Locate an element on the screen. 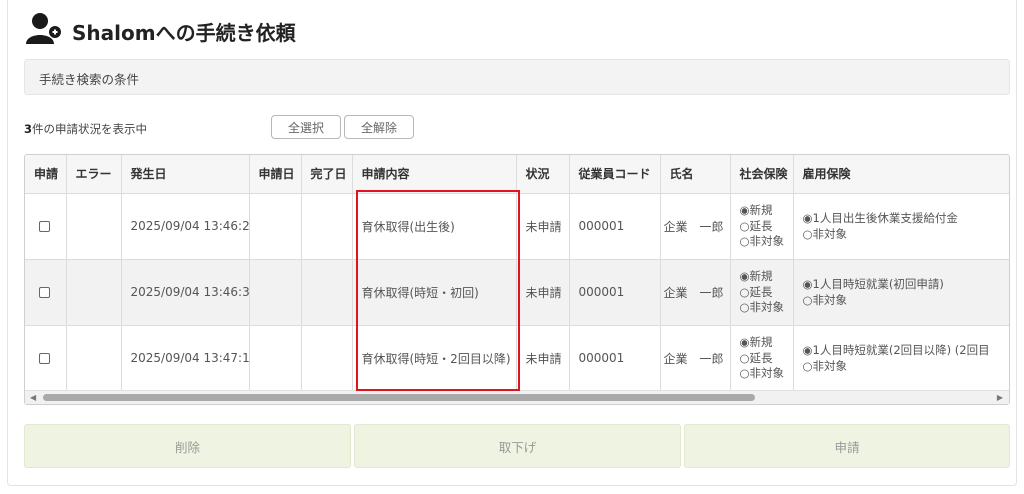 This screenshot has height=494, width=1024. employment-insurance-options: ◉1人目時短就業(2回目以降) (2回目 ○非対象 is located at coordinates (901, 358).